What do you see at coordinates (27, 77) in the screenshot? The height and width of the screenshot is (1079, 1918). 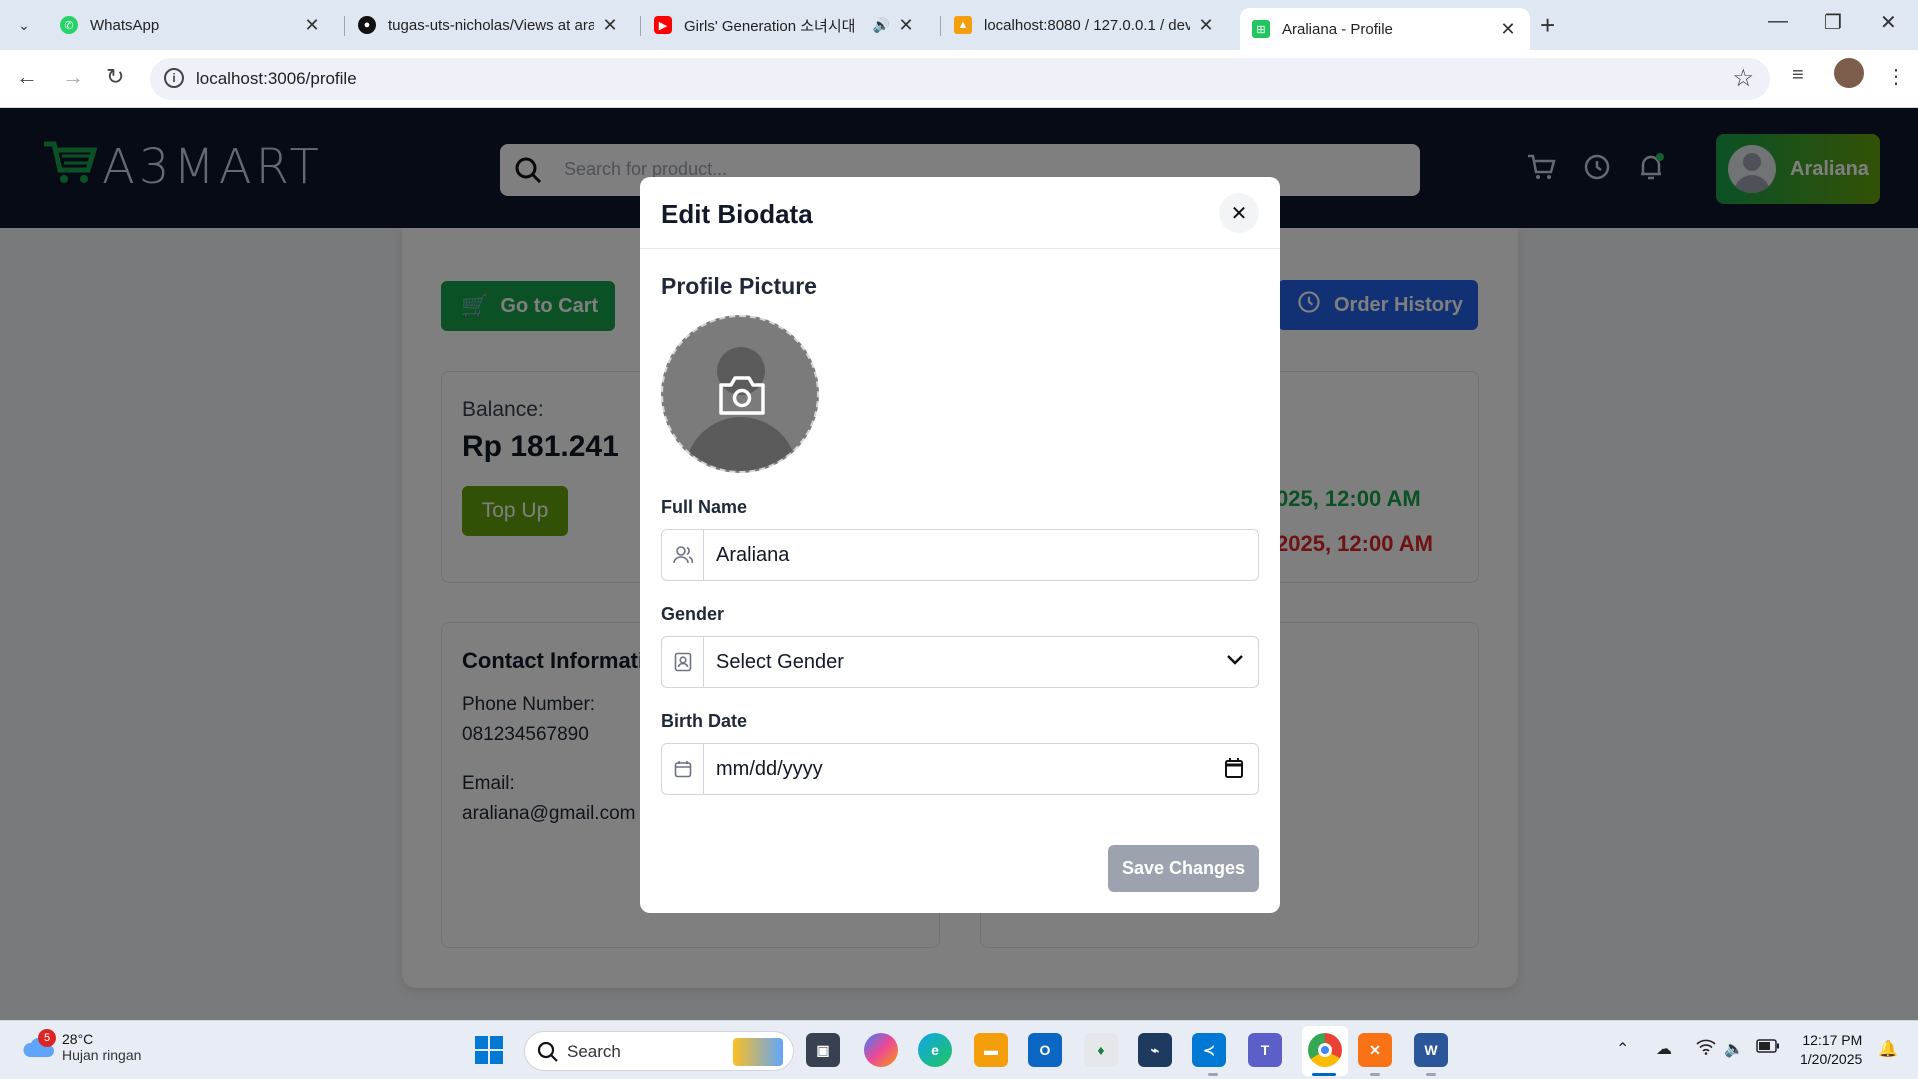 I see `back-icon: ←` at bounding box center [27, 77].